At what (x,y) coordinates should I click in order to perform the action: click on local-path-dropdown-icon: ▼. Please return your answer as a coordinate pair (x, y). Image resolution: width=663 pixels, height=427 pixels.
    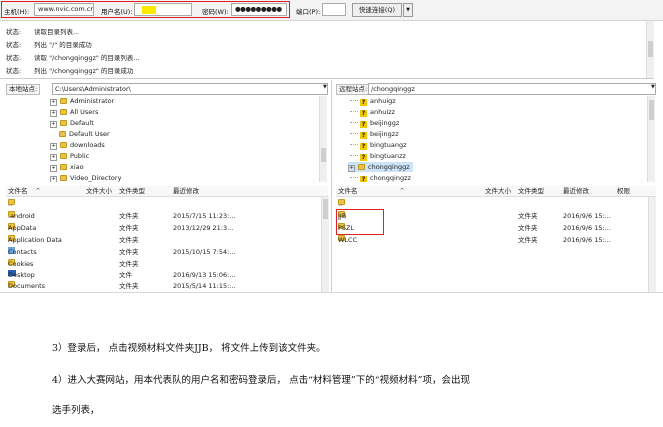
    Looking at the image, I should click on (325, 87).